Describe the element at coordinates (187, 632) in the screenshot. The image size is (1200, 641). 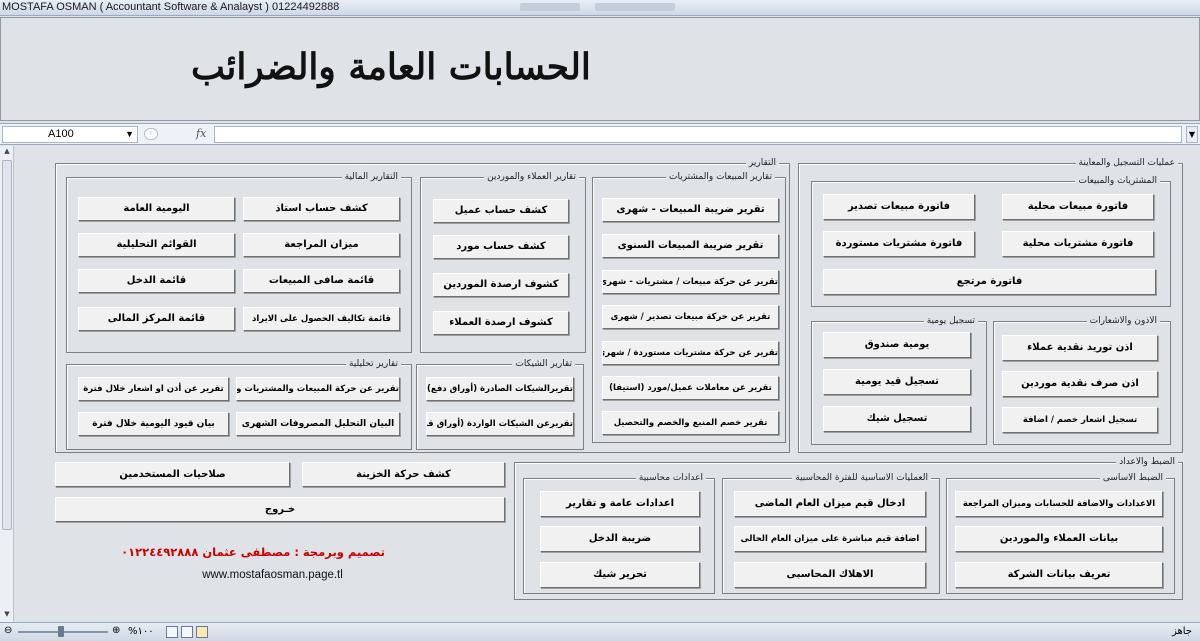
I see `page-layout-view-icon` at that location.